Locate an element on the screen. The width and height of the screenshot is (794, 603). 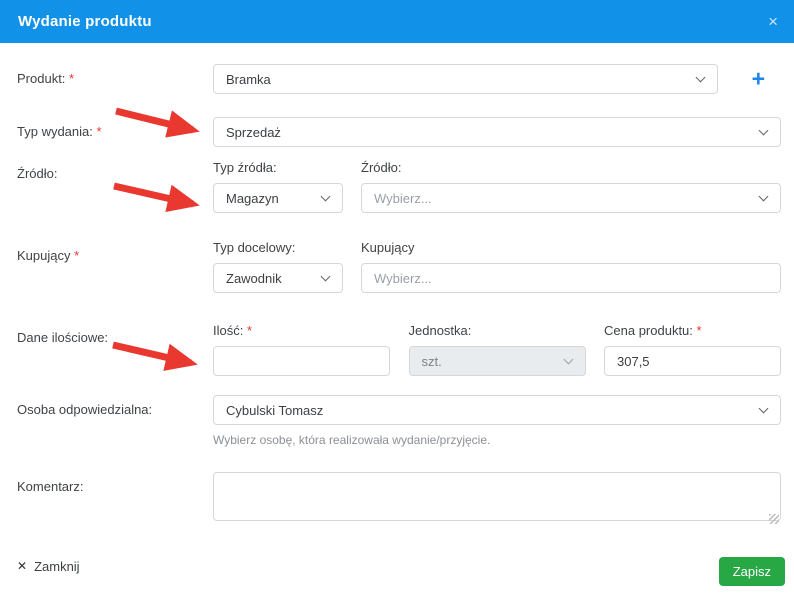
dane-ilosciowe-label: Dane ilościowe: is located at coordinates (63, 337).